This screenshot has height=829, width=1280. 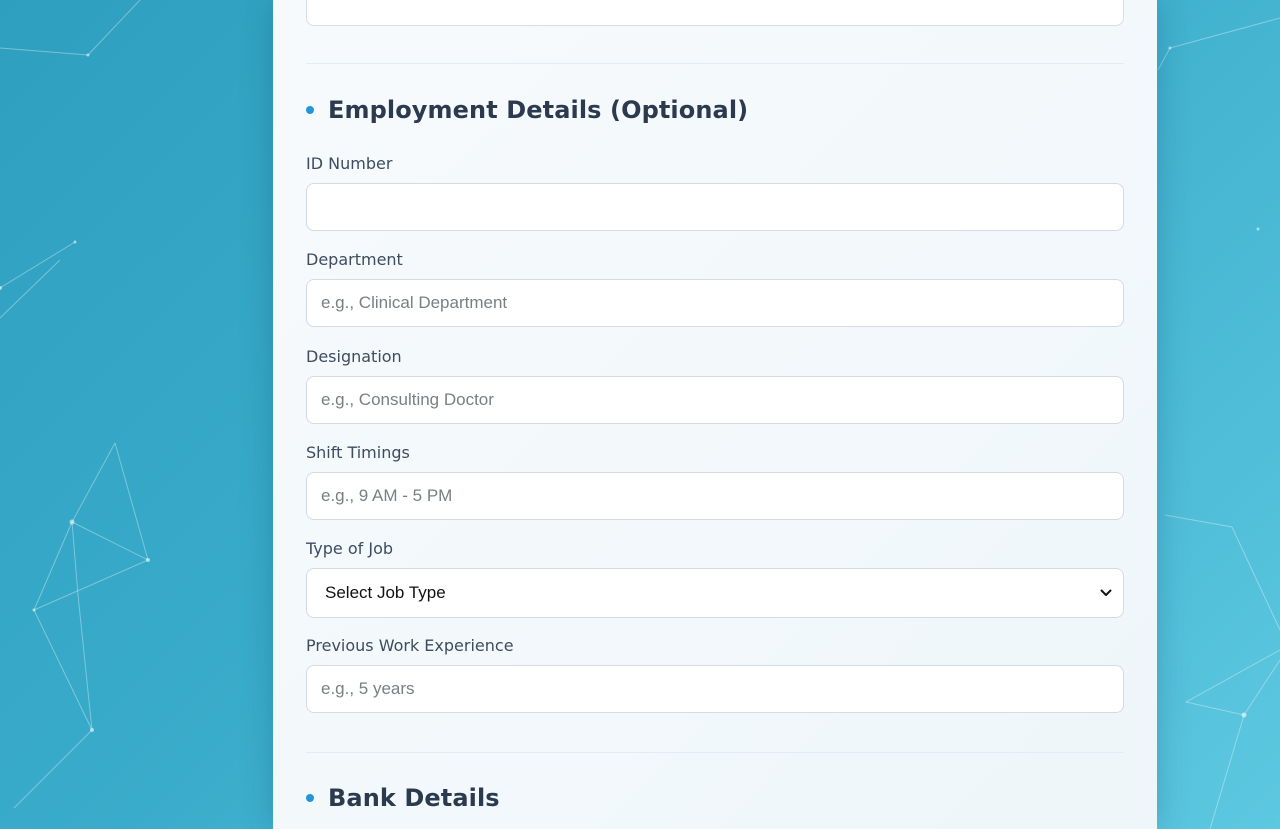 What do you see at coordinates (538, 110) in the screenshot?
I see `employment-section-title: Employment Details (Optional)` at bounding box center [538, 110].